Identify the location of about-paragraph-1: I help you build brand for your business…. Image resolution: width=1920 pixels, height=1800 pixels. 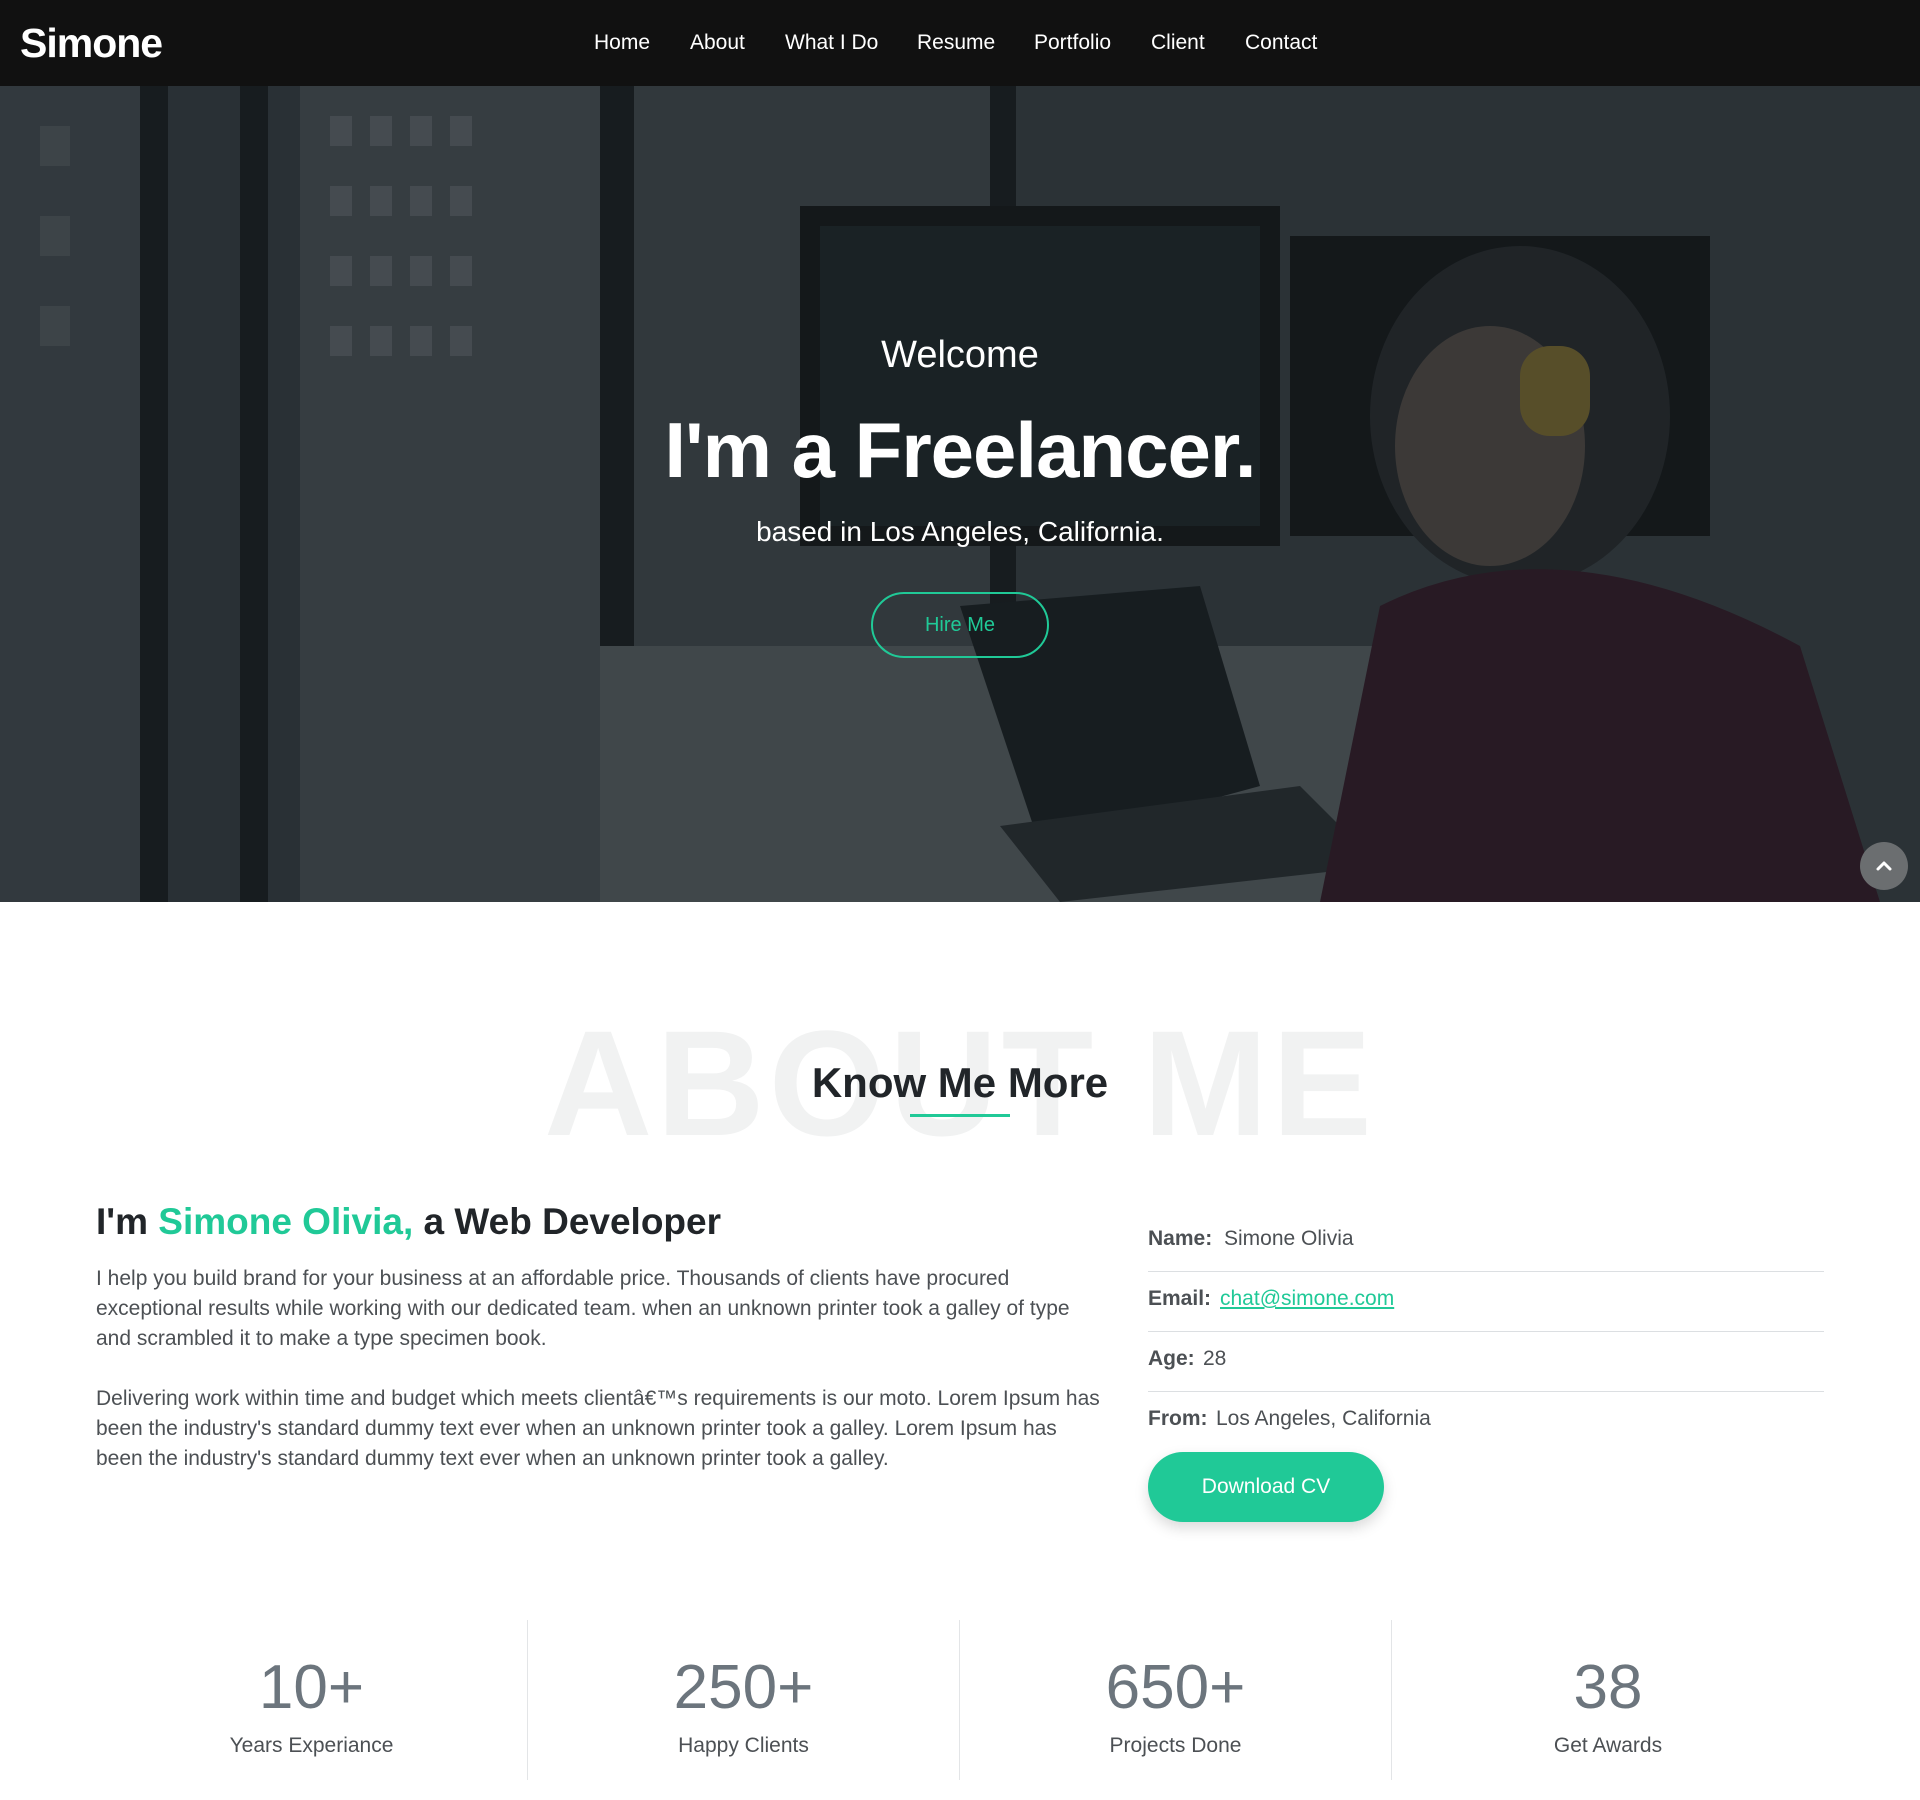
(583, 1308).